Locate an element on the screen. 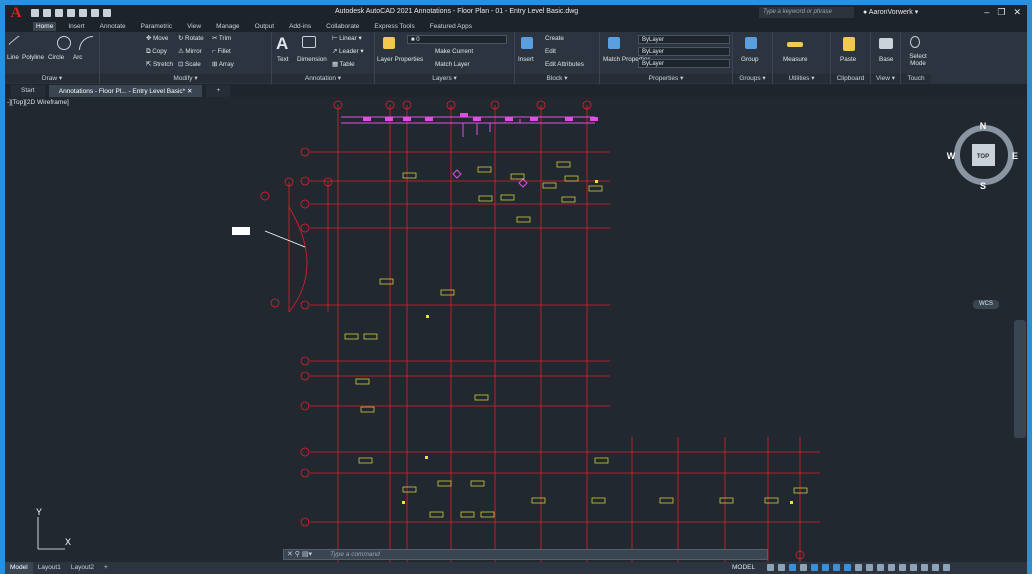  annomonitor-icon is located at coordinates (880, 567).